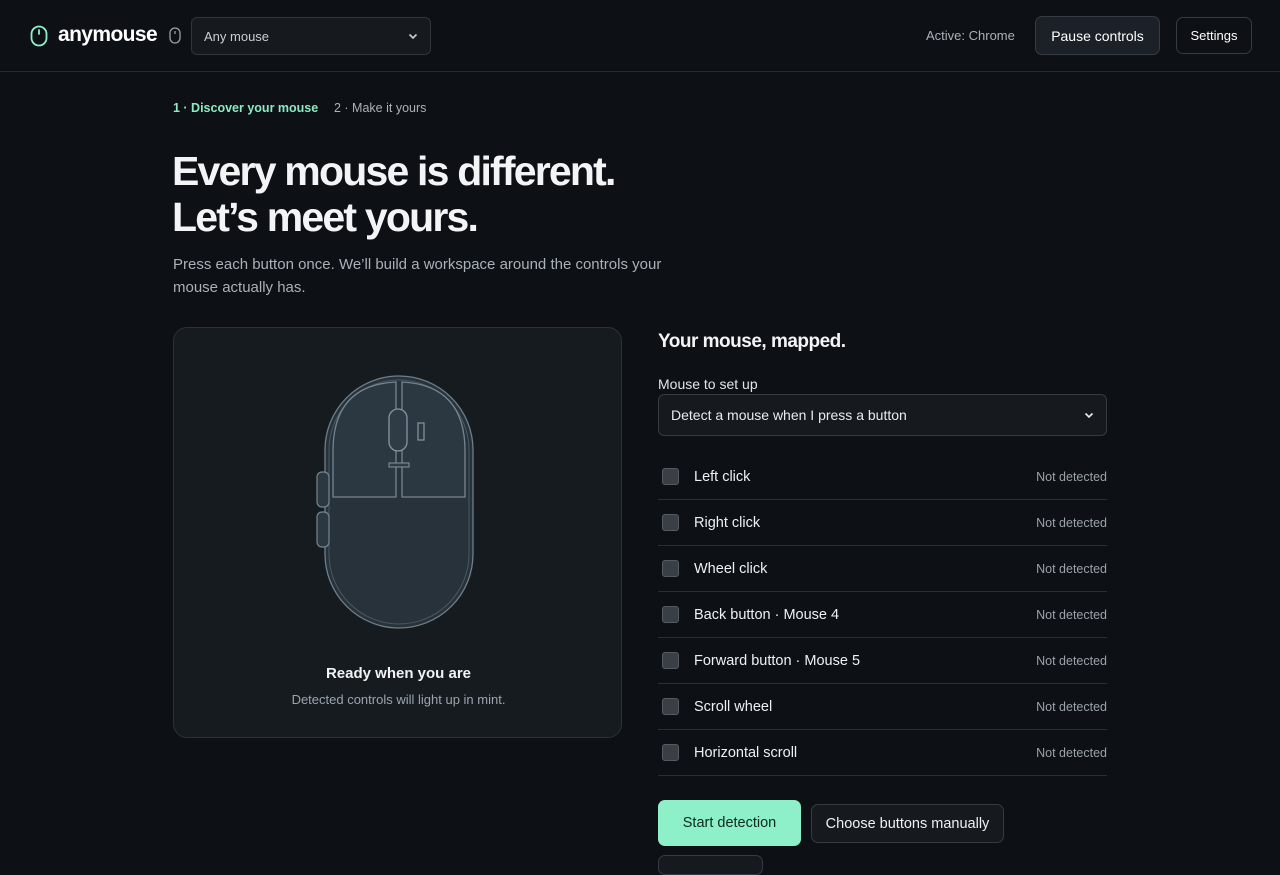 The height and width of the screenshot is (875, 1280). Describe the element at coordinates (777, 660) in the screenshot. I see `control-label: Forward button · Mouse 5` at that location.